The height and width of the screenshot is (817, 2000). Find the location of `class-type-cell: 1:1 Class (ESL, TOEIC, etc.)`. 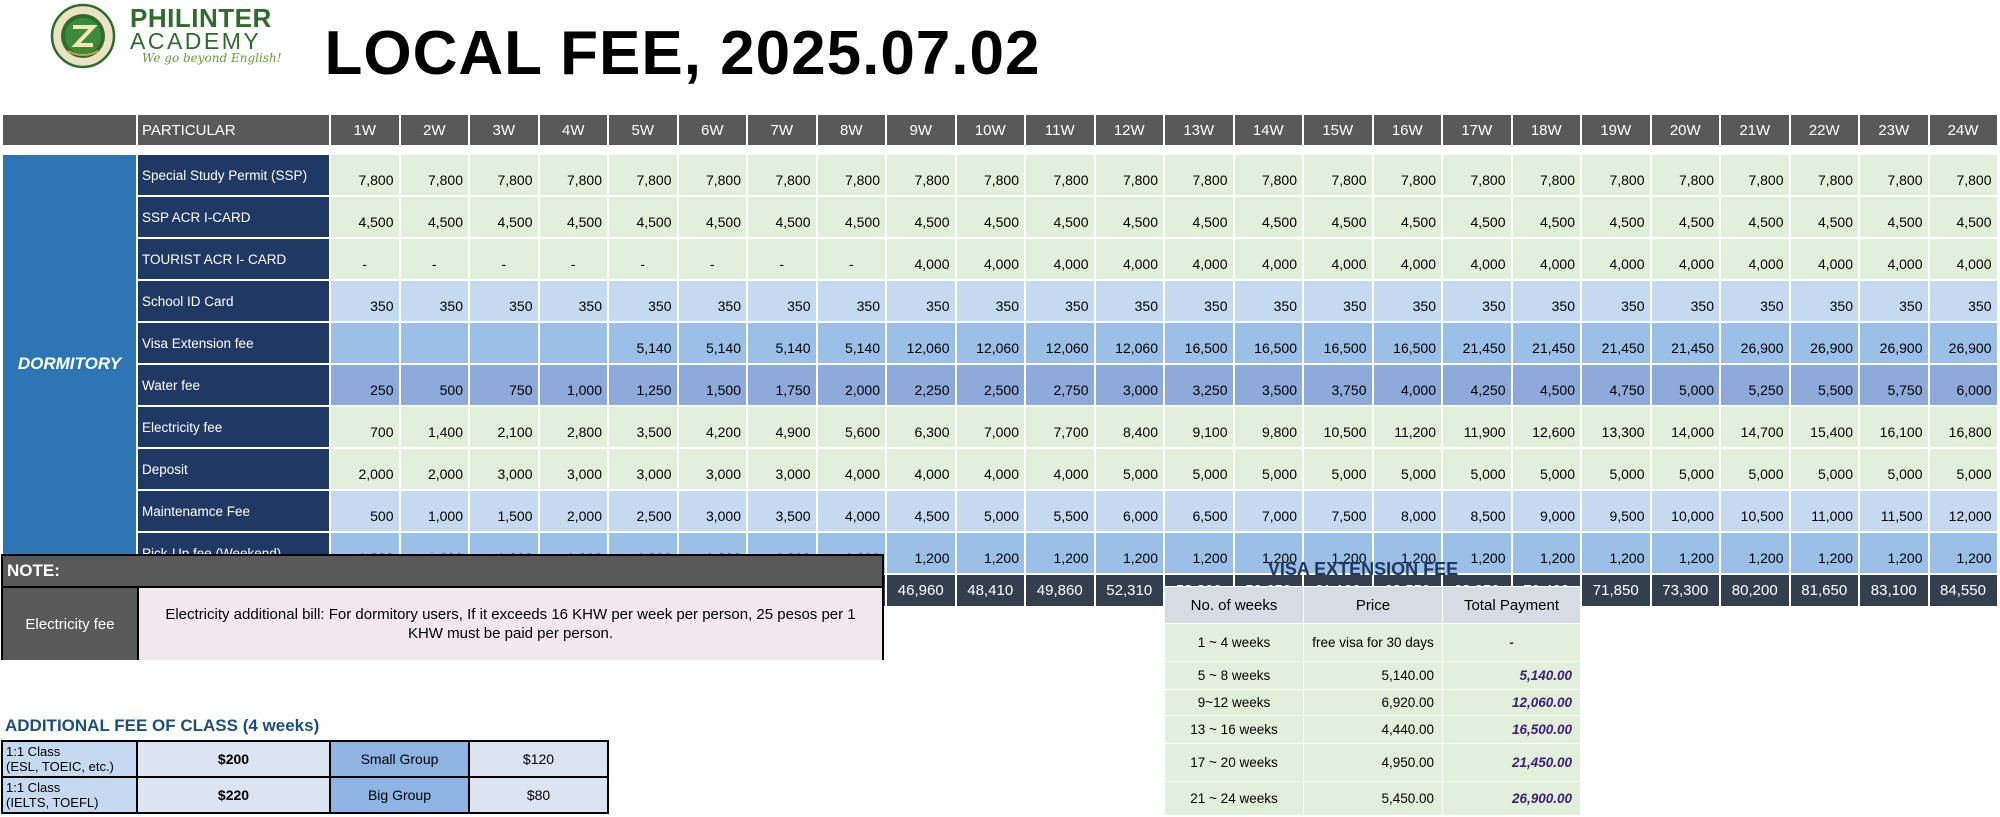

class-type-cell: 1:1 Class (ESL, TOEIC, etc.) is located at coordinates (69, 759).